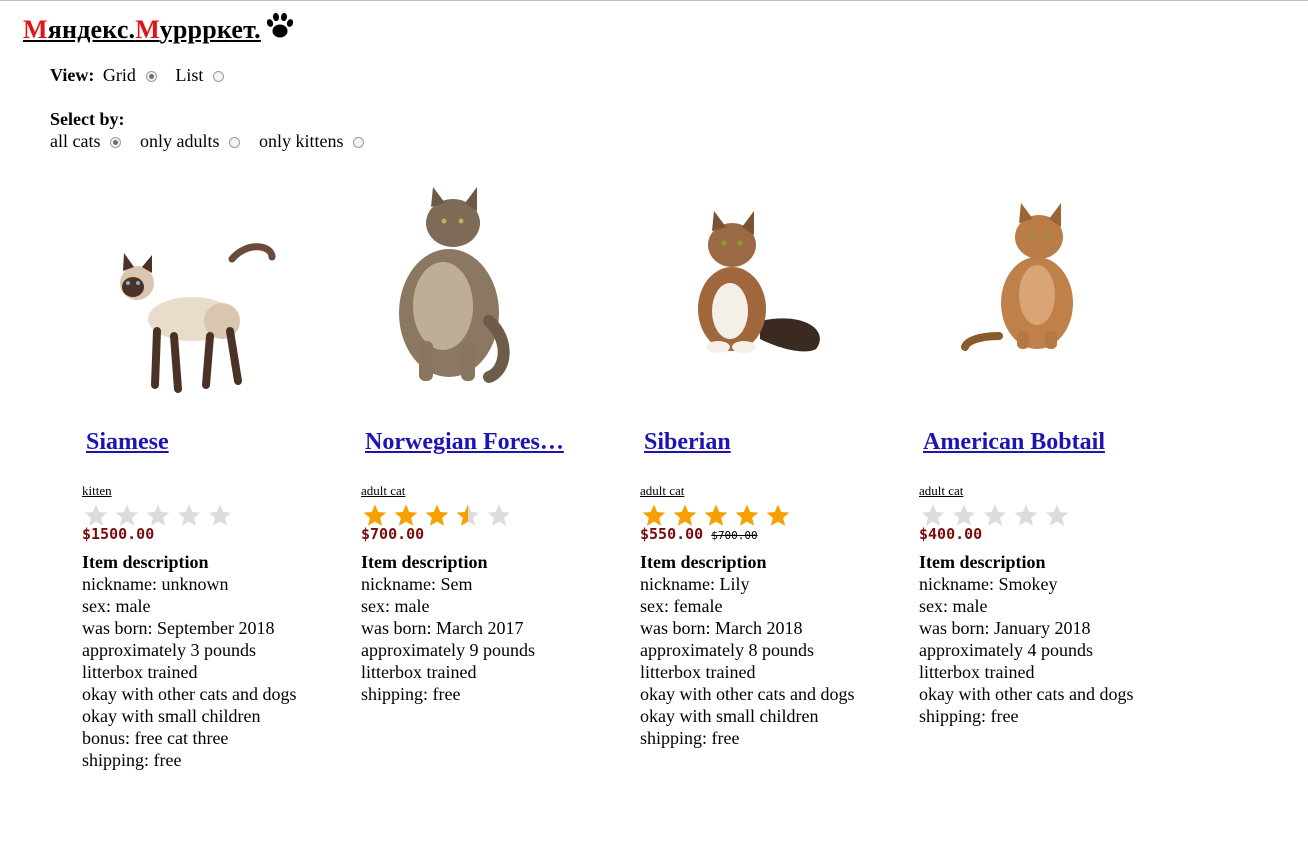 Image resolution: width=1308 pixels, height=860 pixels. What do you see at coordinates (681, 606) in the screenshot?
I see `detail-line: sex: female` at bounding box center [681, 606].